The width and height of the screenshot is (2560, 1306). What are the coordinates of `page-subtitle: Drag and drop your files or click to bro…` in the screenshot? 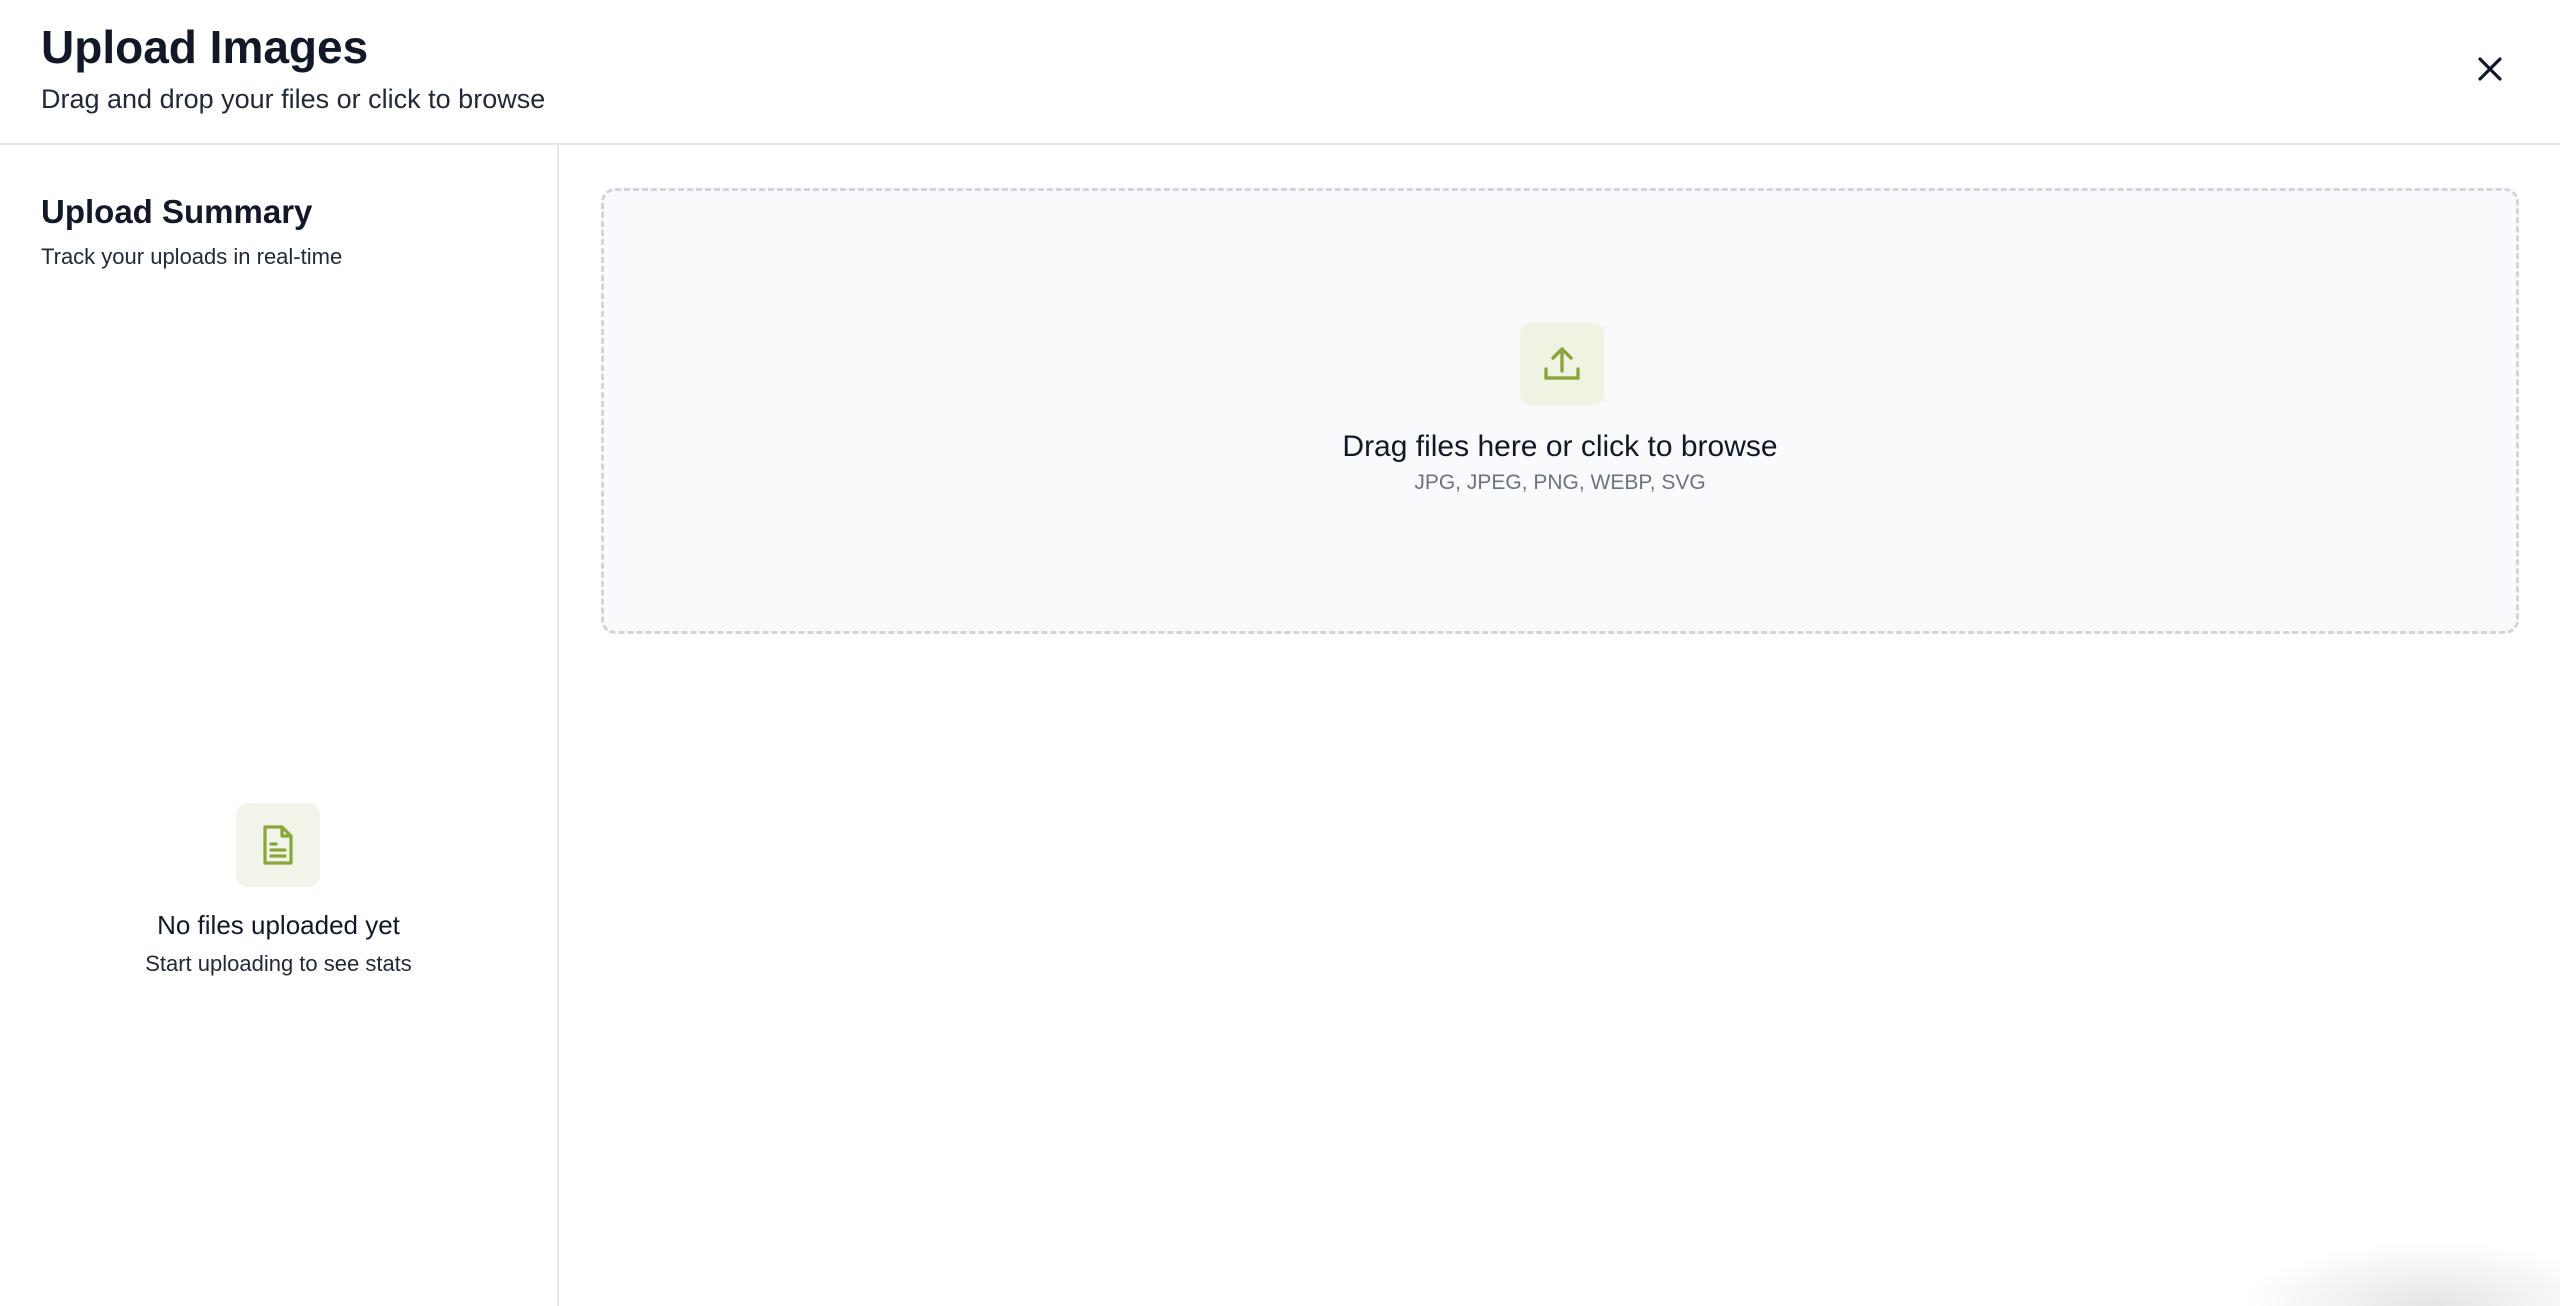 It's located at (293, 99).